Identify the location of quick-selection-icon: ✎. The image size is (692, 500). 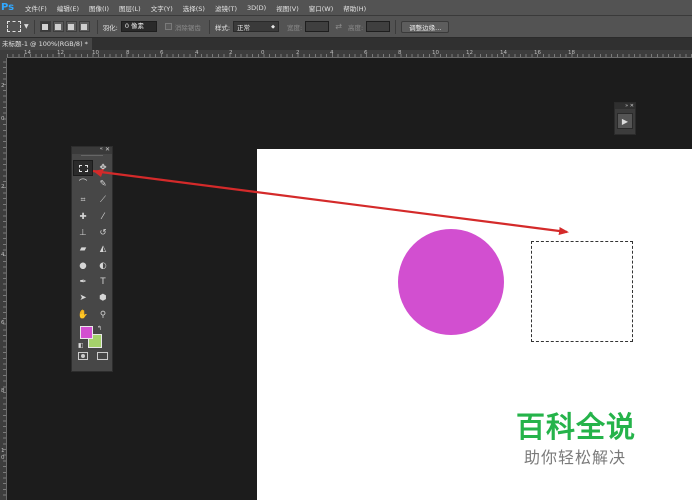
(103, 184).